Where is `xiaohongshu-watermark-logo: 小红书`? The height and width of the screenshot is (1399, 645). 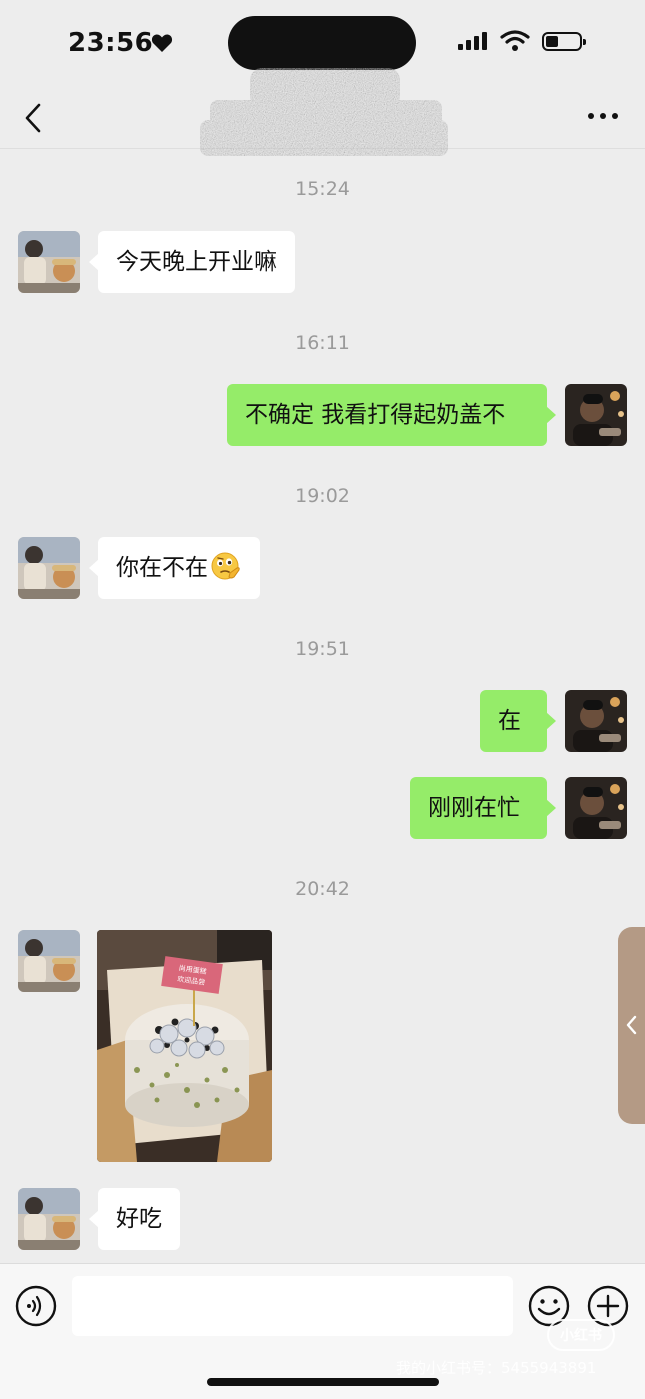
xiaohongshu-watermark-logo: 小红书 is located at coordinates (581, 1335).